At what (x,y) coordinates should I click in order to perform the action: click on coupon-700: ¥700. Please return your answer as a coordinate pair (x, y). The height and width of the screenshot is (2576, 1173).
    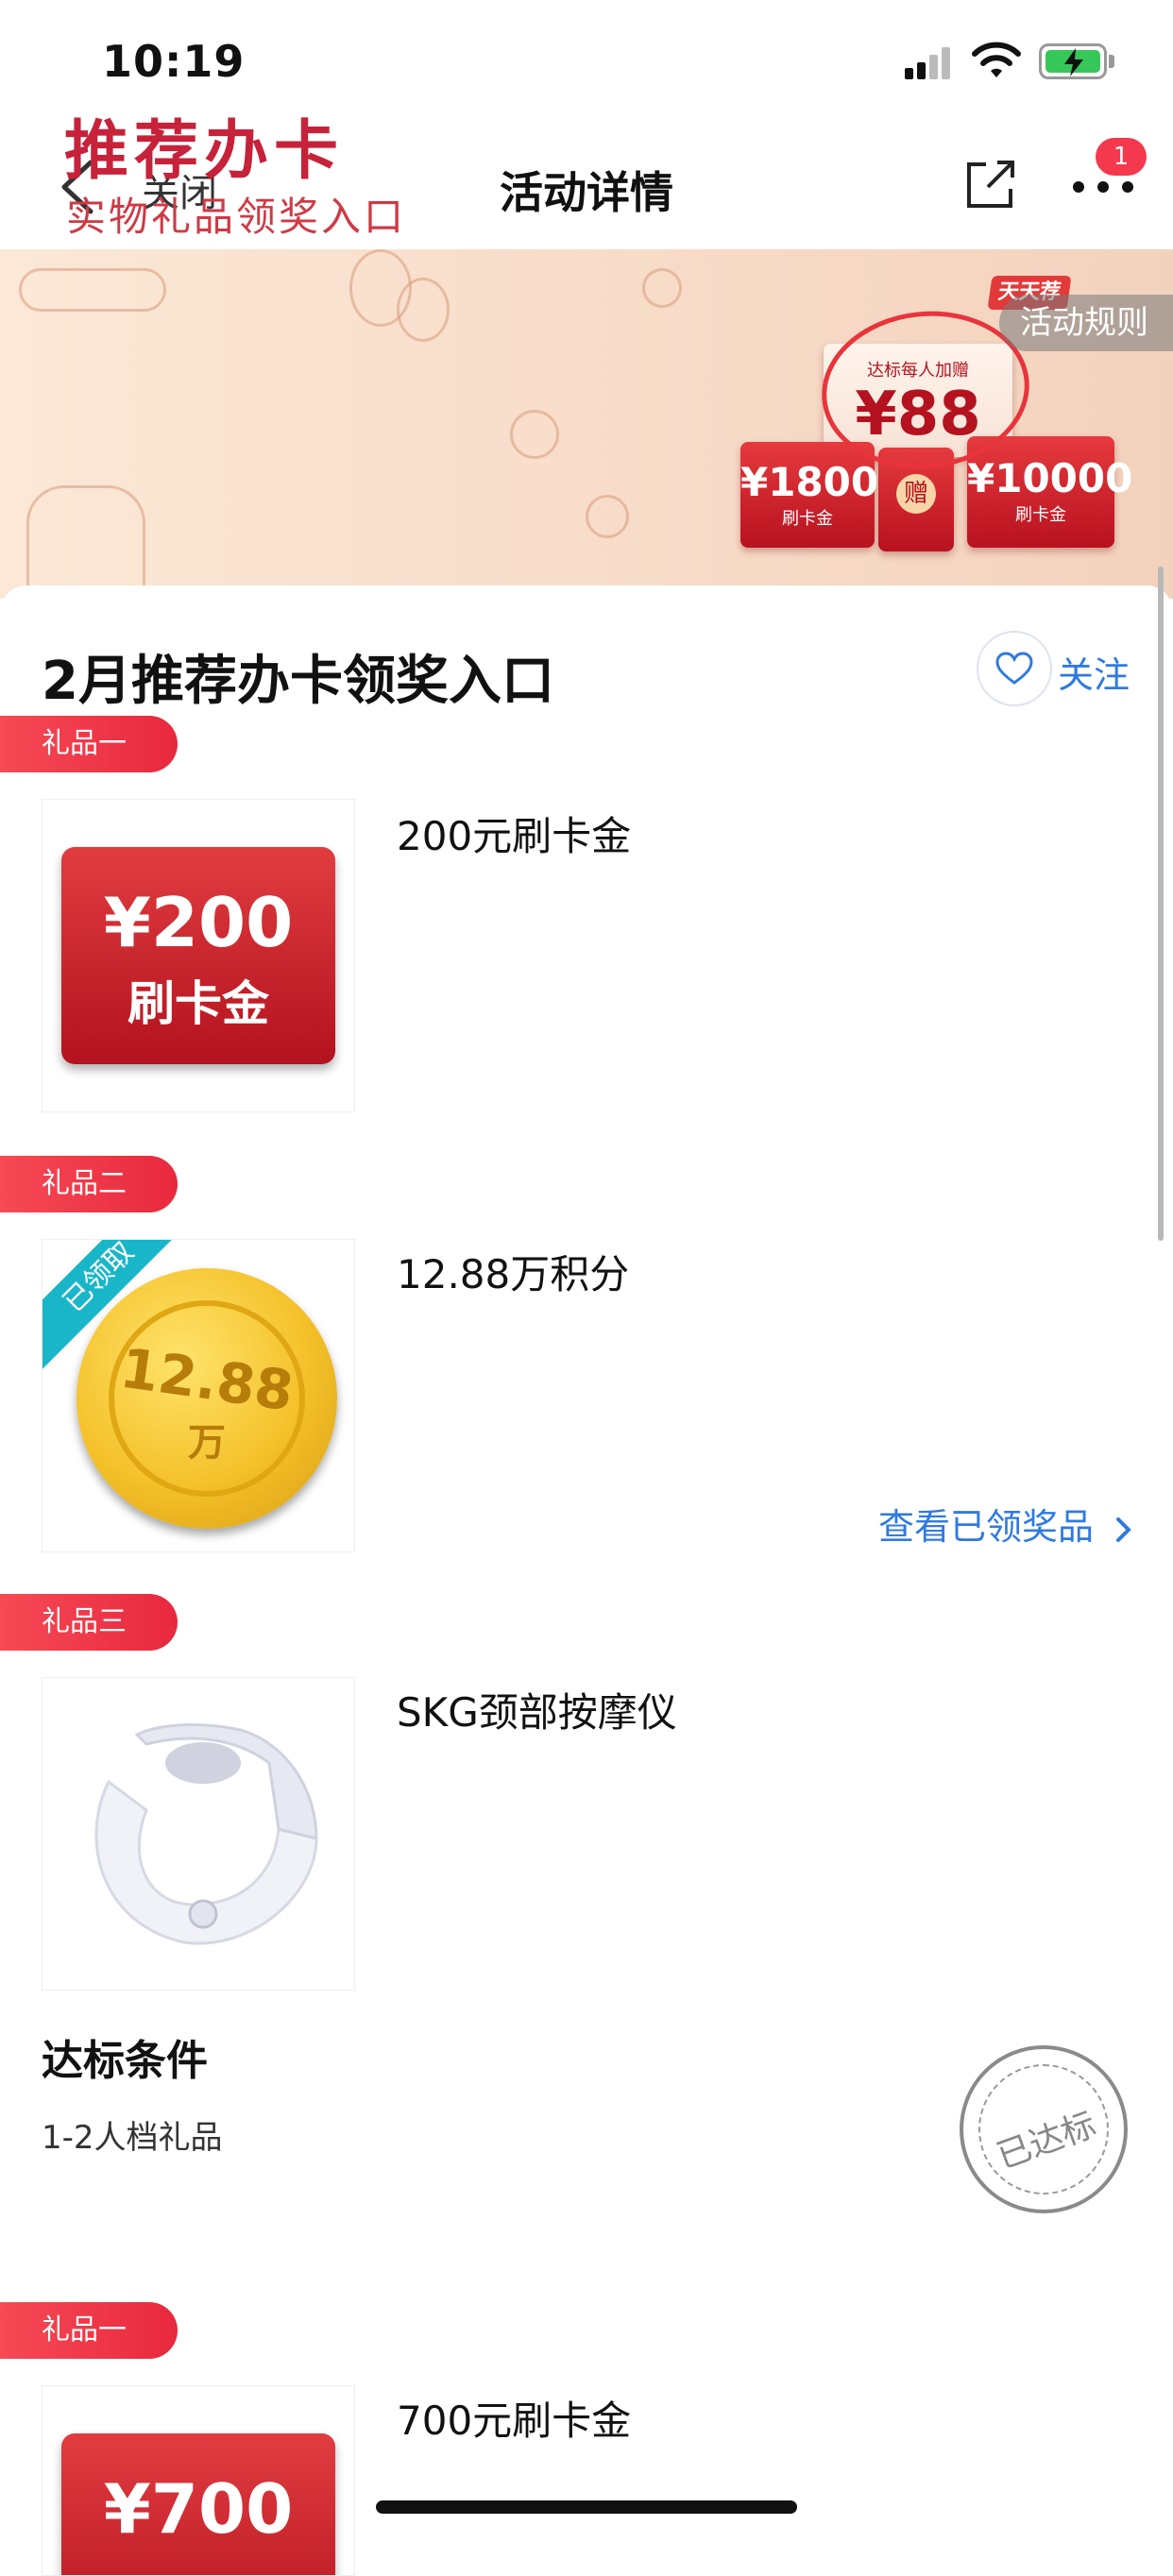
    Looking at the image, I should click on (198, 2504).